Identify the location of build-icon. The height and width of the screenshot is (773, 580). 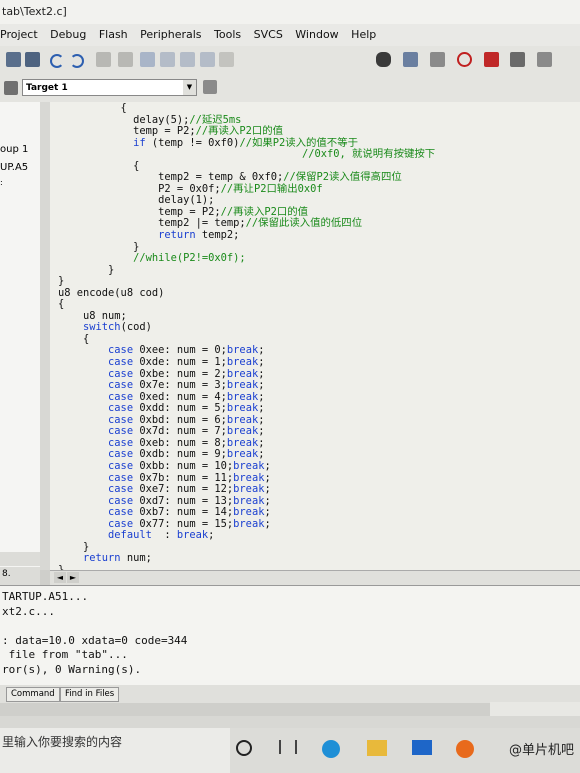
(11, 88).